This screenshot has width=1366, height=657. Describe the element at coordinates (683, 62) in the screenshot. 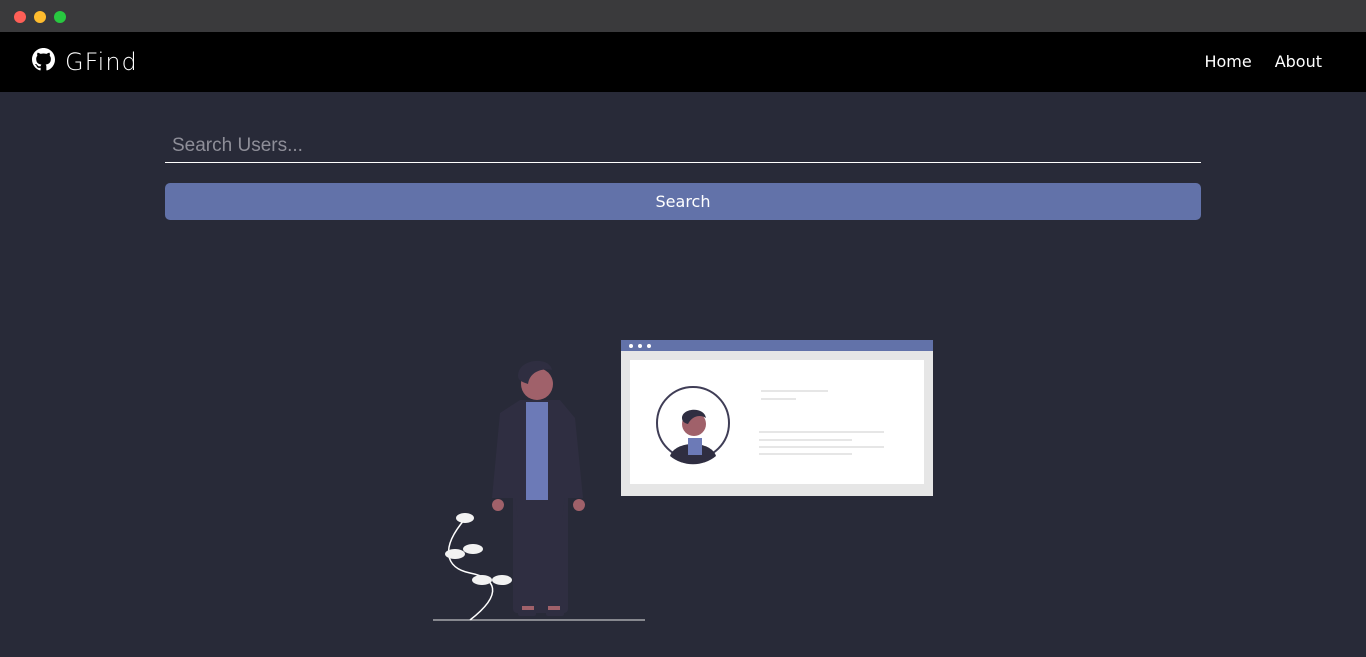

I see `navbar: GFind Home About` at that location.